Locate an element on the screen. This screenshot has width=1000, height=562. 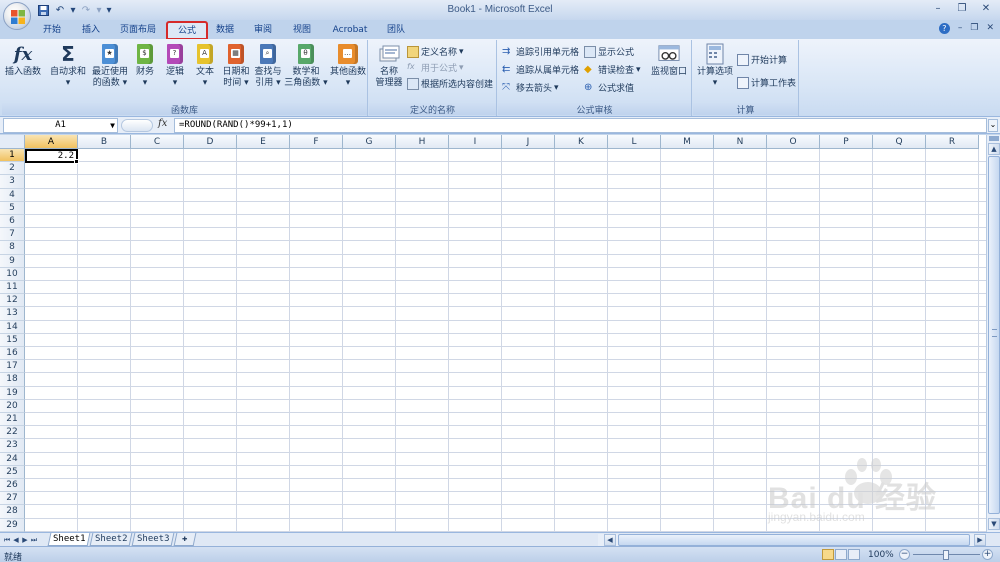
zoom-out-icon: − is located at coordinates (904, 554).